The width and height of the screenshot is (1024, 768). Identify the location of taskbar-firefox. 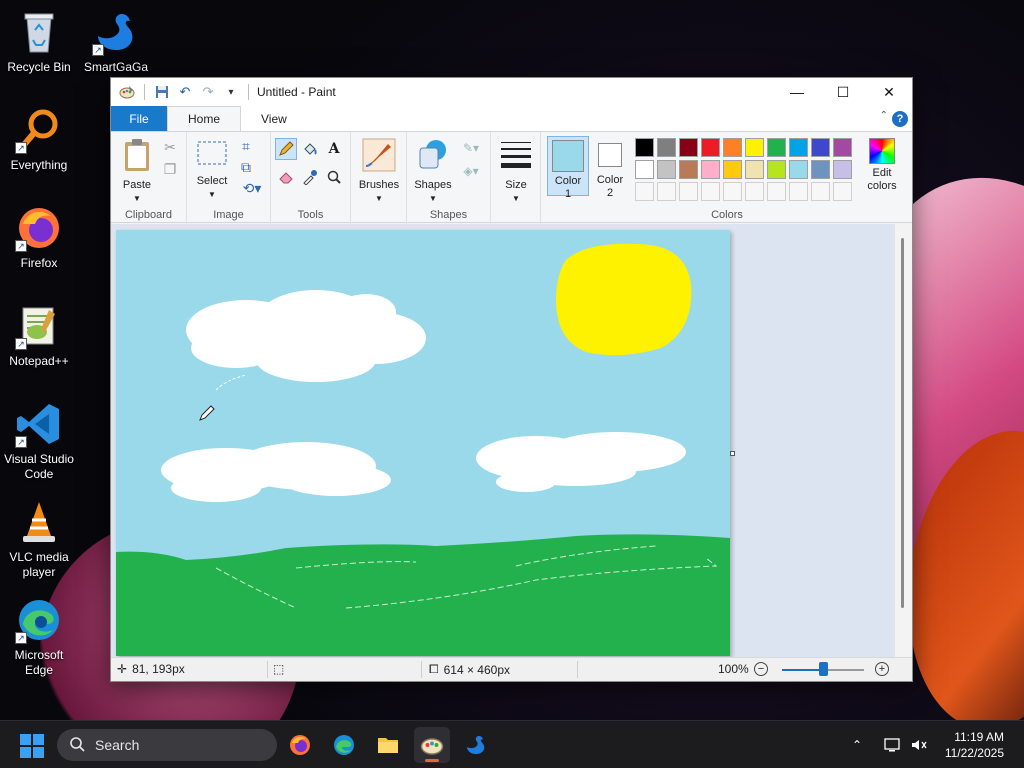
(300, 745).